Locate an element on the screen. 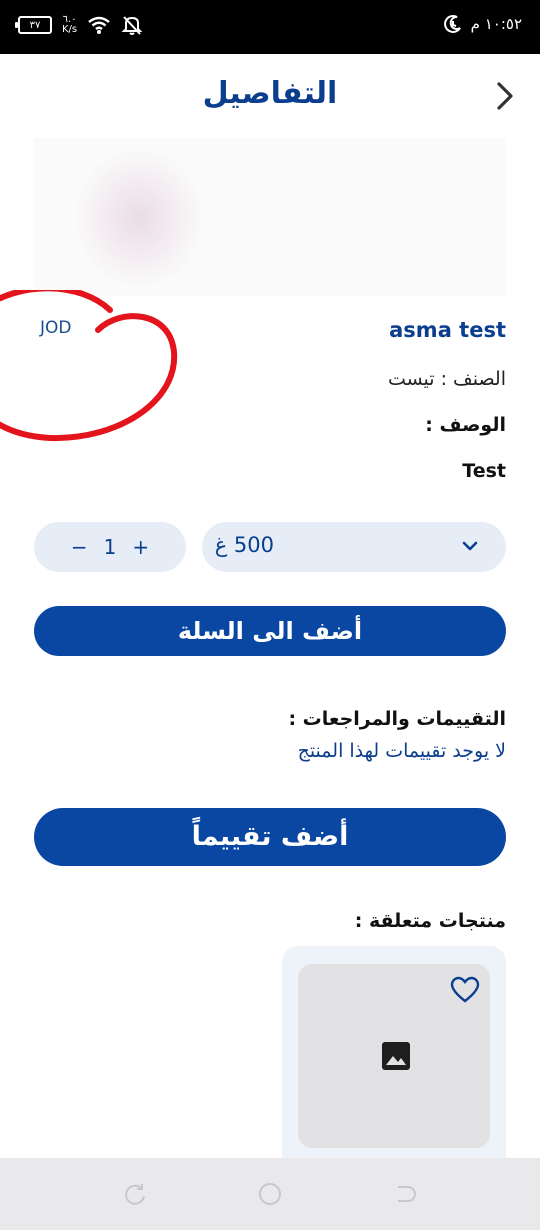  description-label: الوصف : is located at coordinates (465, 425).